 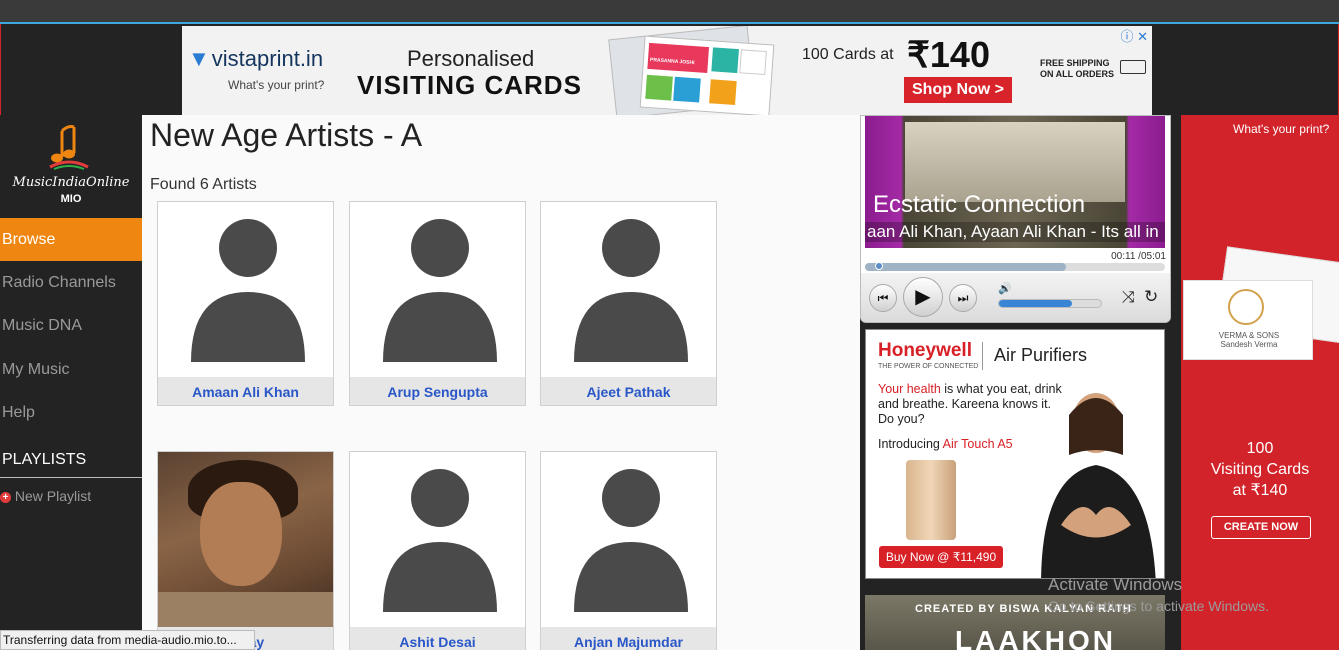 I want to click on logo-text: MusicIndiaOnline, so click(x=71, y=182).